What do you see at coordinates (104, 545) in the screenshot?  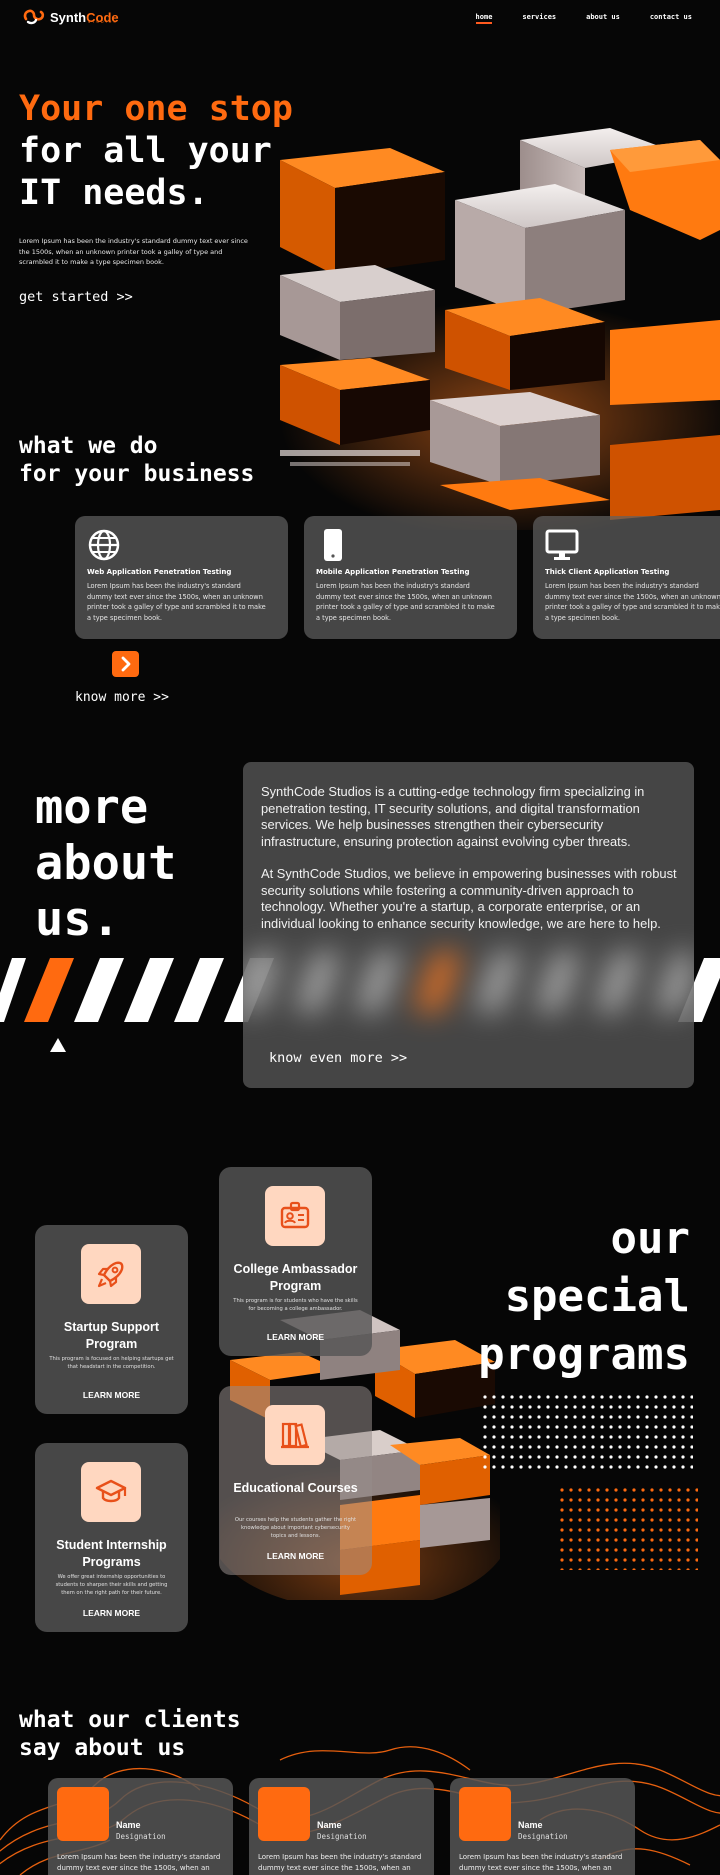 I see `globe-icon` at bounding box center [104, 545].